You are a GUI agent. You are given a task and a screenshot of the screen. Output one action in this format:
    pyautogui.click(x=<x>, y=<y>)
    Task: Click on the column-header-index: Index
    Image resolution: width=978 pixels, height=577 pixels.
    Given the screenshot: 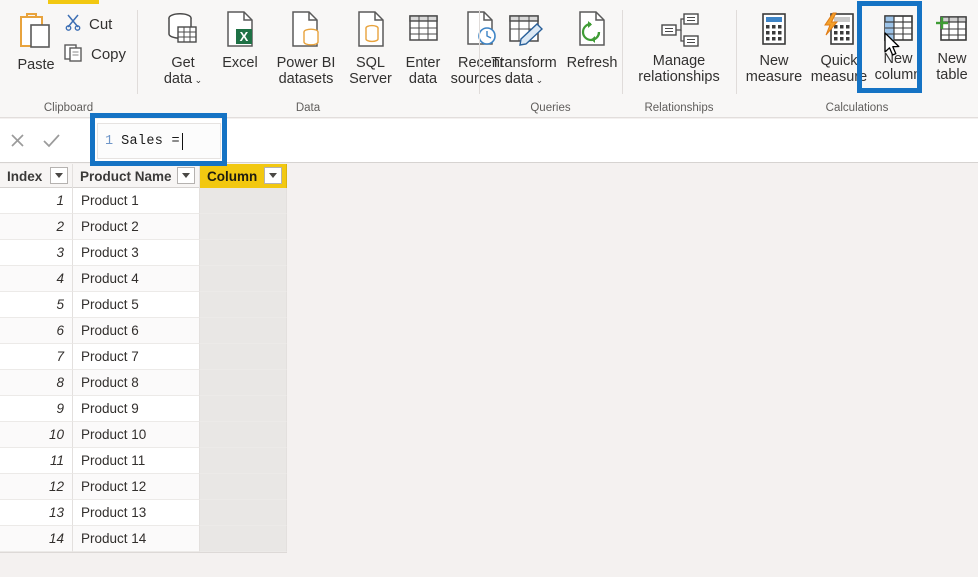 What is the action you would take?
    pyautogui.click(x=36, y=176)
    